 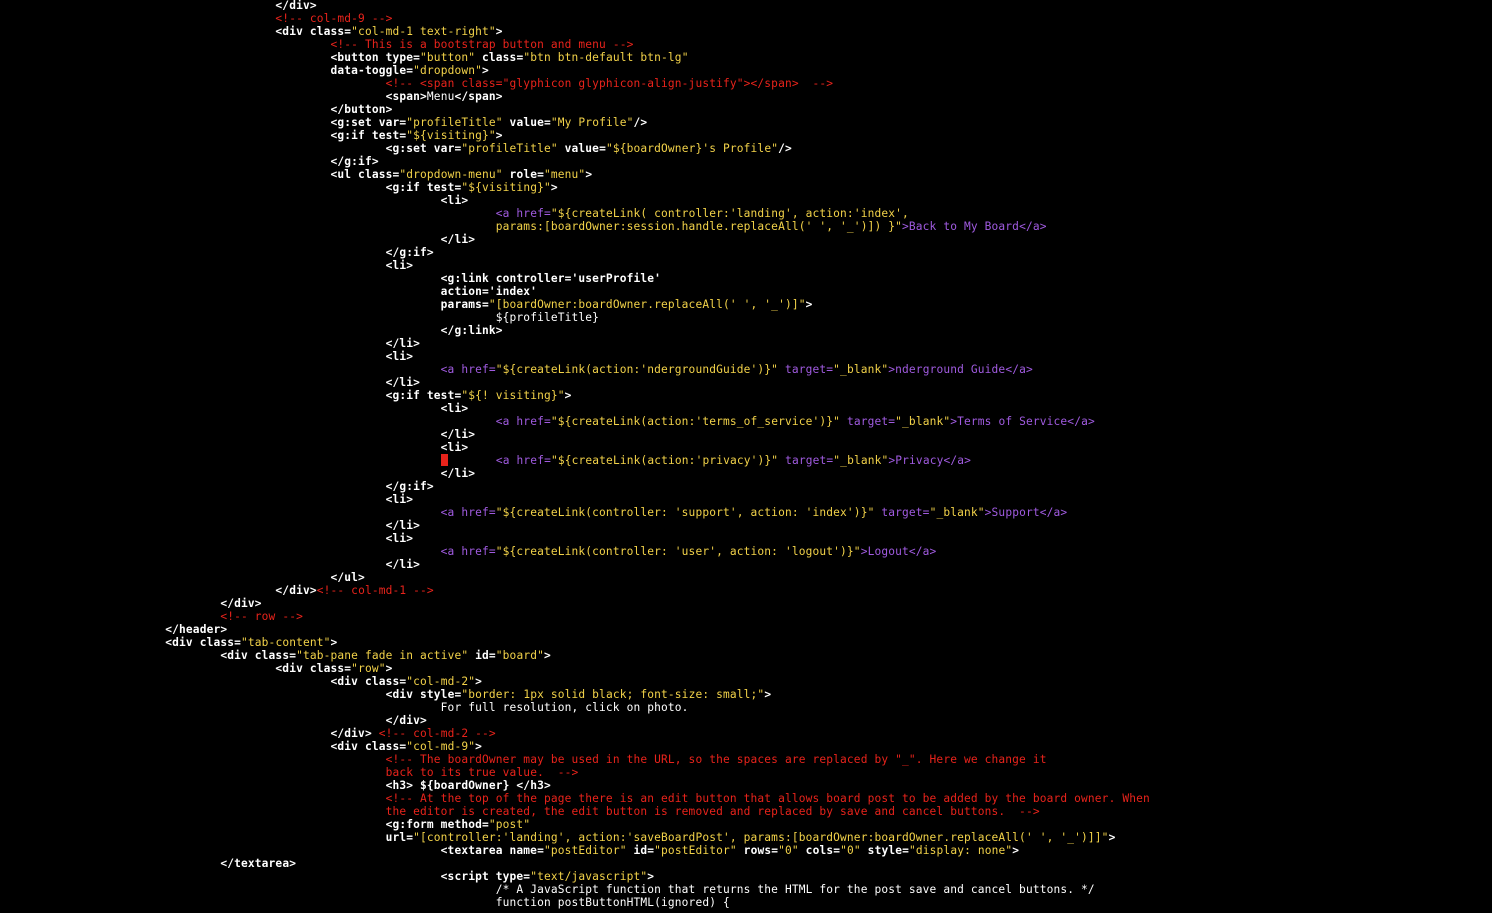 What do you see at coordinates (575, 629) in the screenshot?
I see `code-line: </header>` at bounding box center [575, 629].